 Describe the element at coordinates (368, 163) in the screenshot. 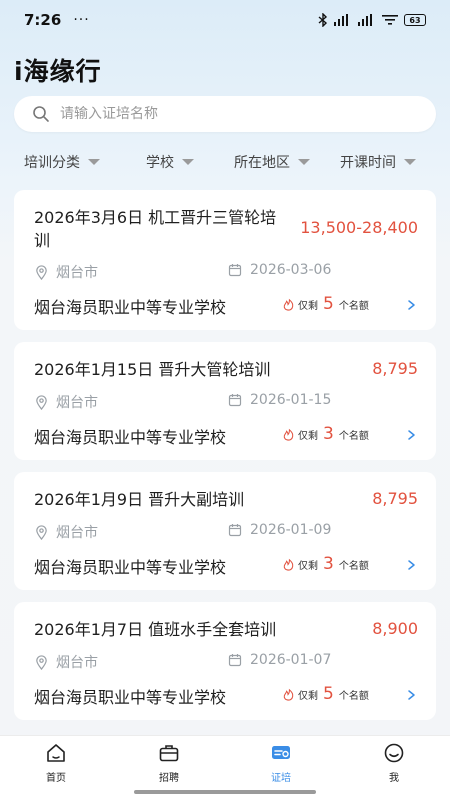

I see `filter-label: 开课时间` at that location.